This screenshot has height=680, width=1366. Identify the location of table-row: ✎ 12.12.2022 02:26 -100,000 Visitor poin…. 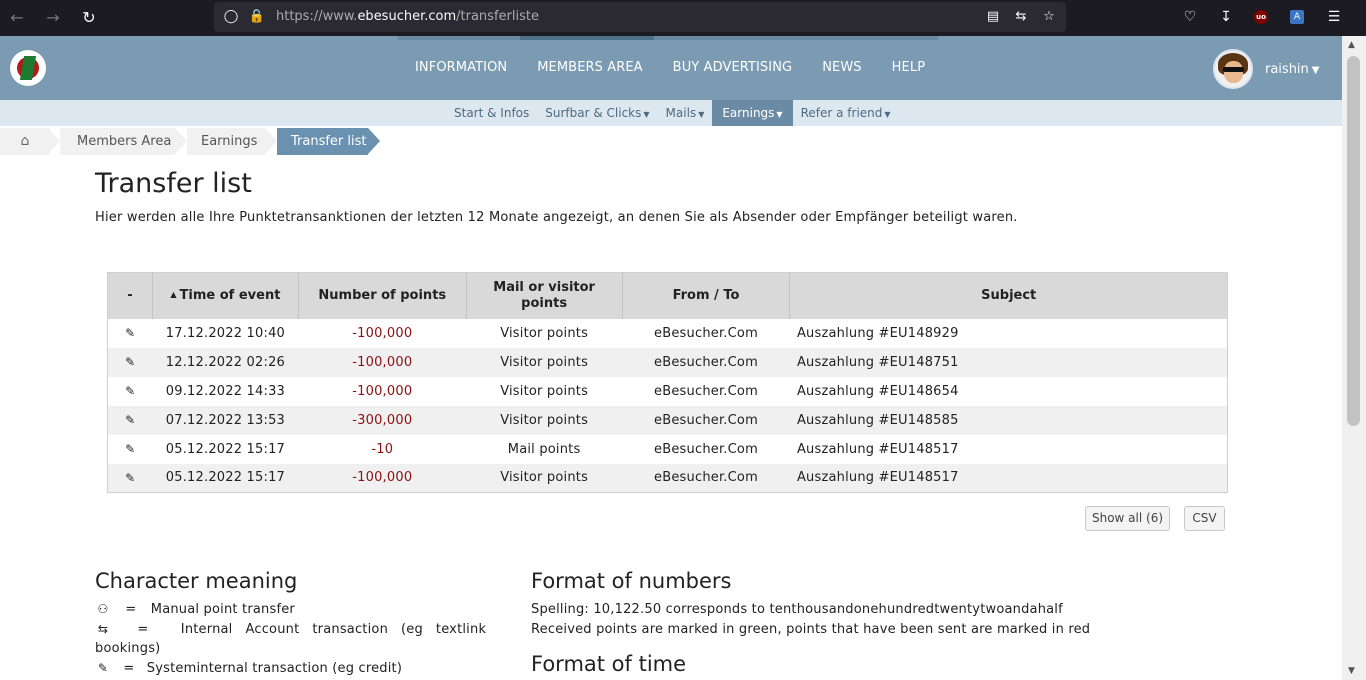
(667, 362).